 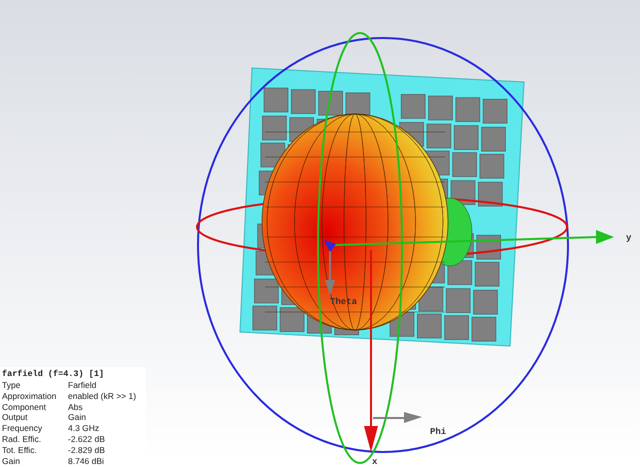 I want to click on property-label: Gain, so click(x=11, y=461).